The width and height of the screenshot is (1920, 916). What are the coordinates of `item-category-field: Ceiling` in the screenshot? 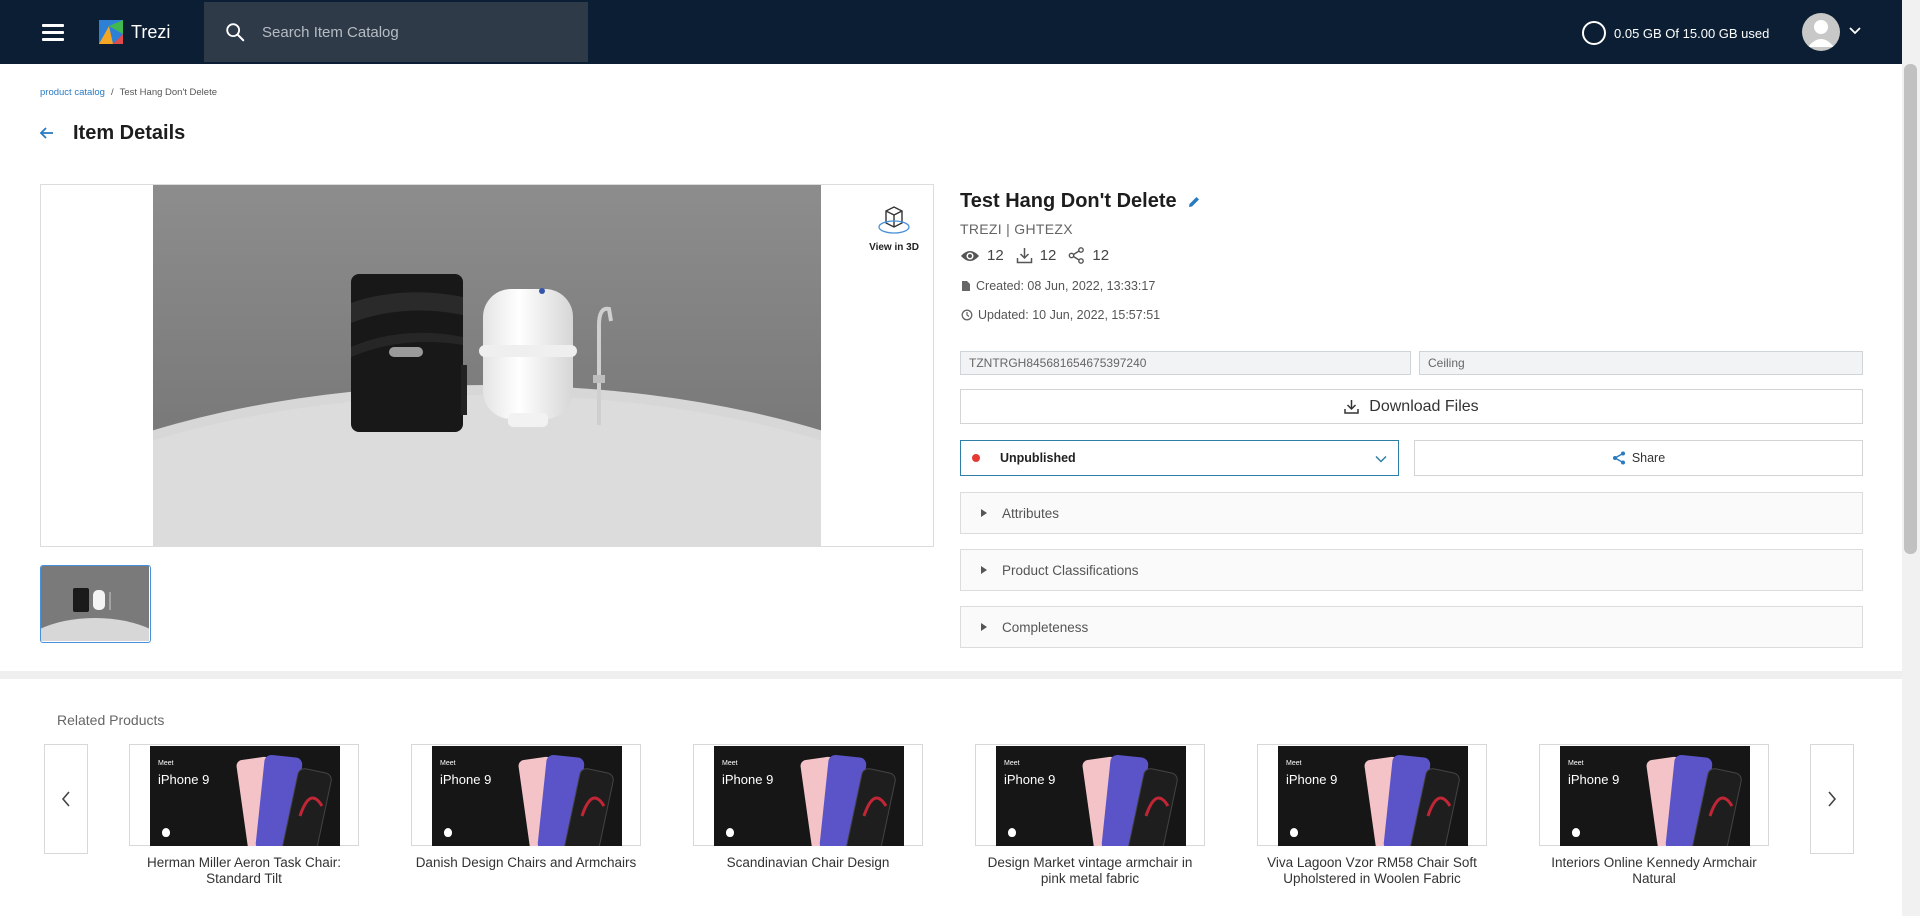 It's located at (1641, 363).